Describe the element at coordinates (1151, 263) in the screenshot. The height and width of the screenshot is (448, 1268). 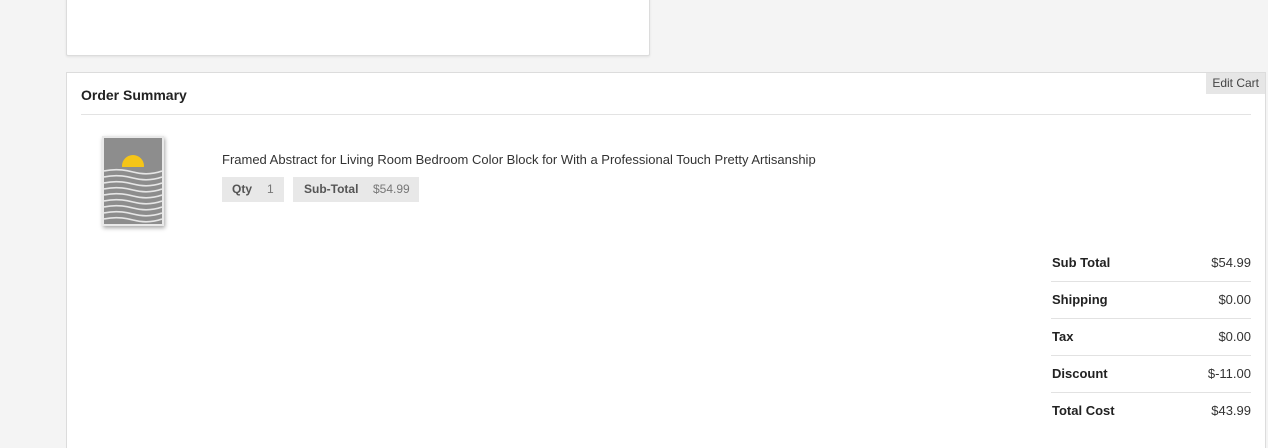
I see `totals-row-subtotal: Sub Total $54.99` at that location.